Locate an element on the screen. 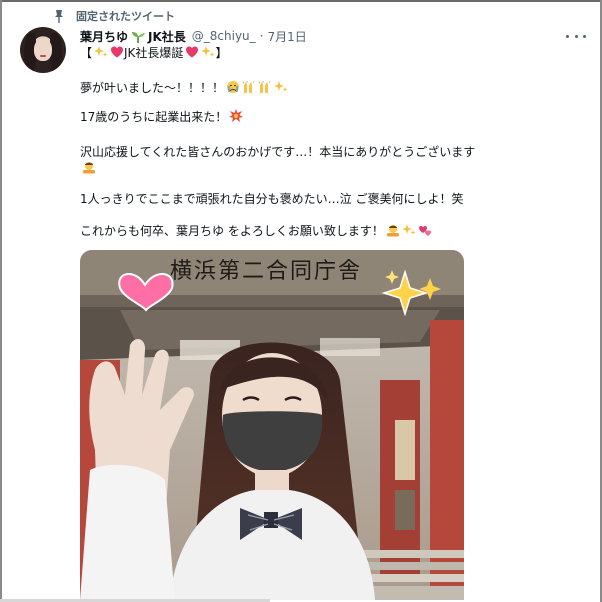 The image size is (602, 602). crying-face-icon is located at coordinates (233, 87).